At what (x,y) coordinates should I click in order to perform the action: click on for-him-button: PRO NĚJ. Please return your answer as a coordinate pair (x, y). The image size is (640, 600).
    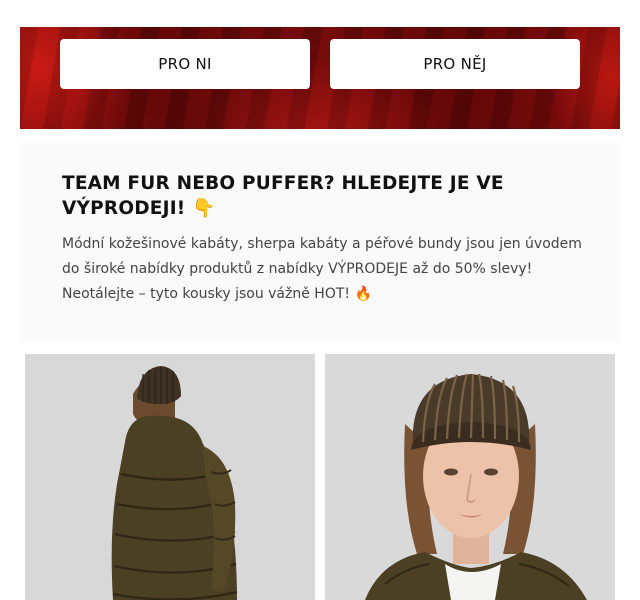
    Looking at the image, I should click on (455, 64).